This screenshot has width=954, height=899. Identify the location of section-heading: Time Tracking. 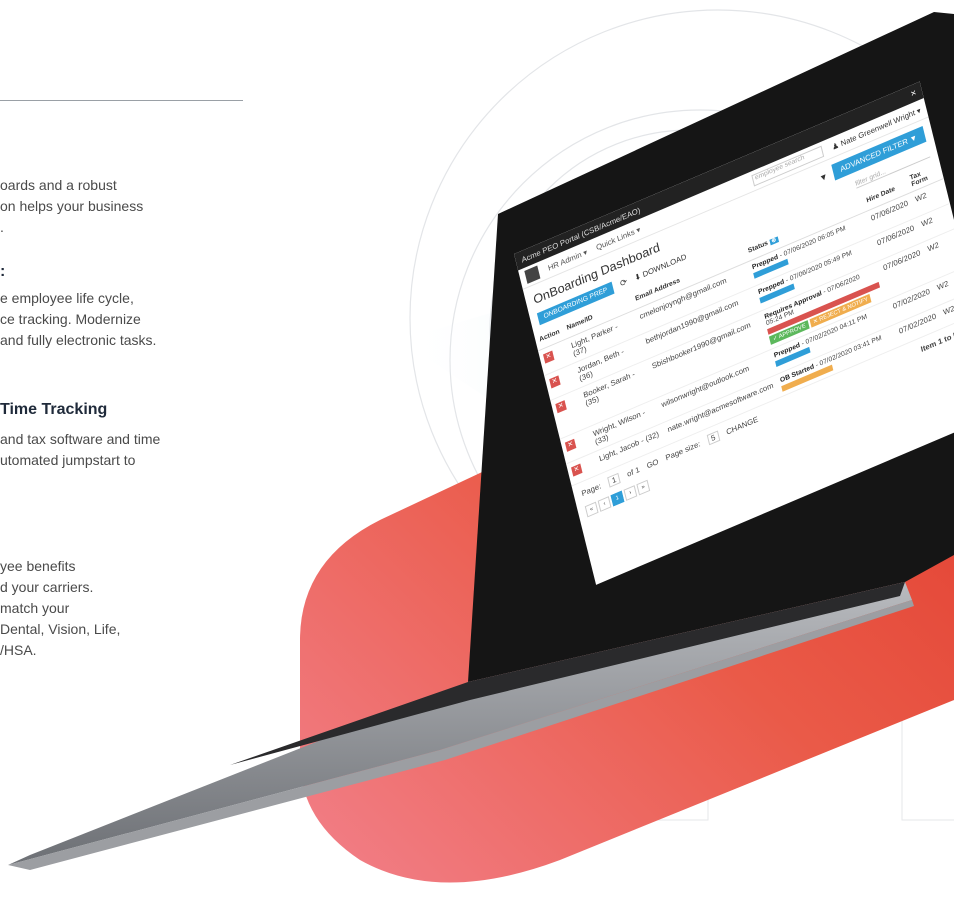
(54, 409).